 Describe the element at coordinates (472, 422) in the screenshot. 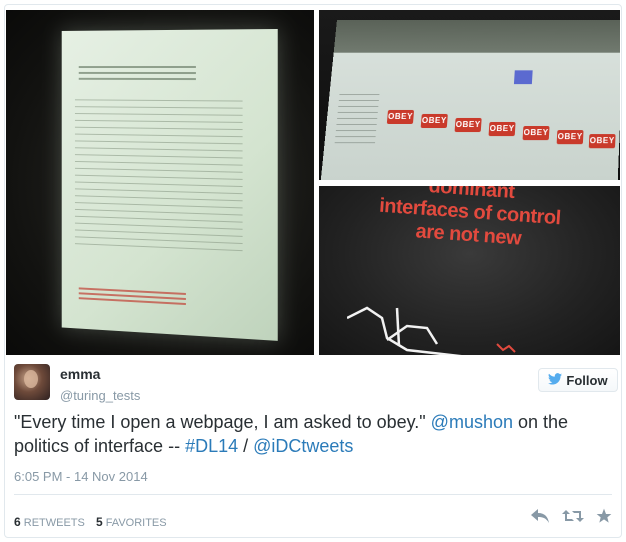

I see `mention-link: @mushon` at that location.